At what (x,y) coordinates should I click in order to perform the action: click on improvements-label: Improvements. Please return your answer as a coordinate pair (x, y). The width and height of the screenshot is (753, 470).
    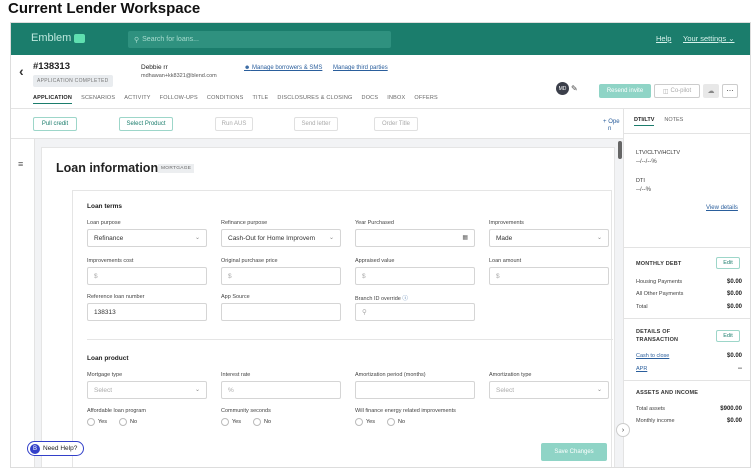
    Looking at the image, I should click on (506, 223).